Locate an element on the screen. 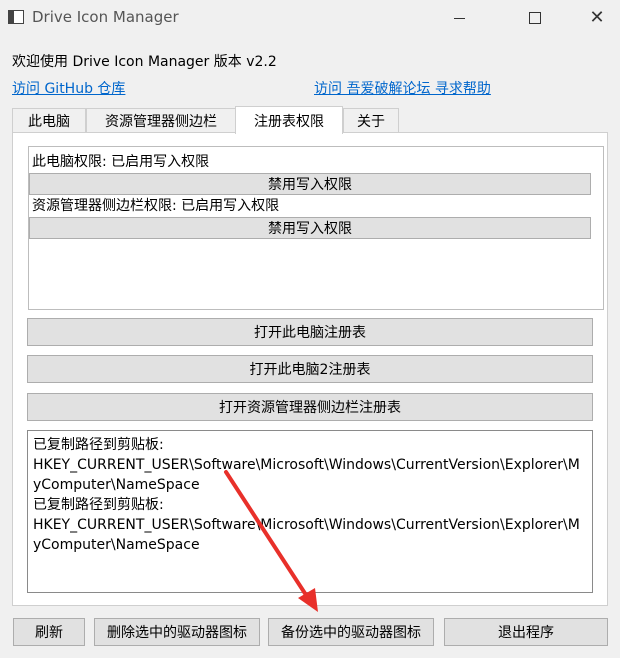 The height and width of the screenshot is (658, 620). refresh-button: 刷新 is located at coordinates (49, 632).